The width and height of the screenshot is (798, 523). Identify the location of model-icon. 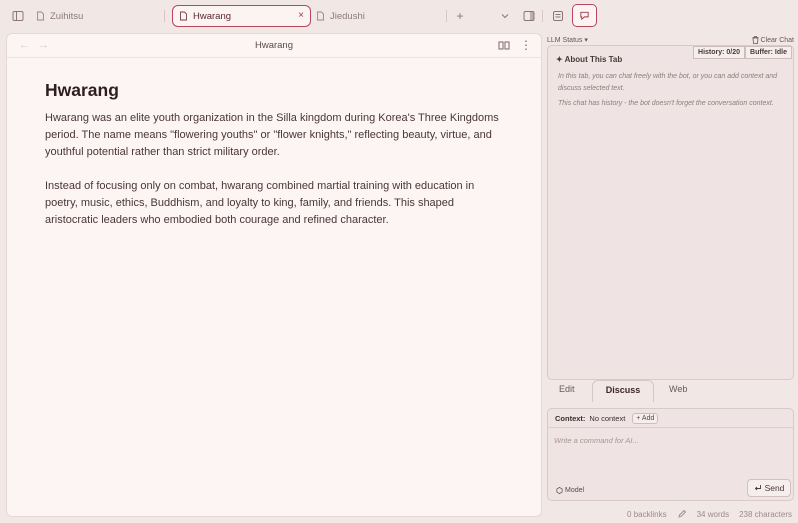
(559, 490).